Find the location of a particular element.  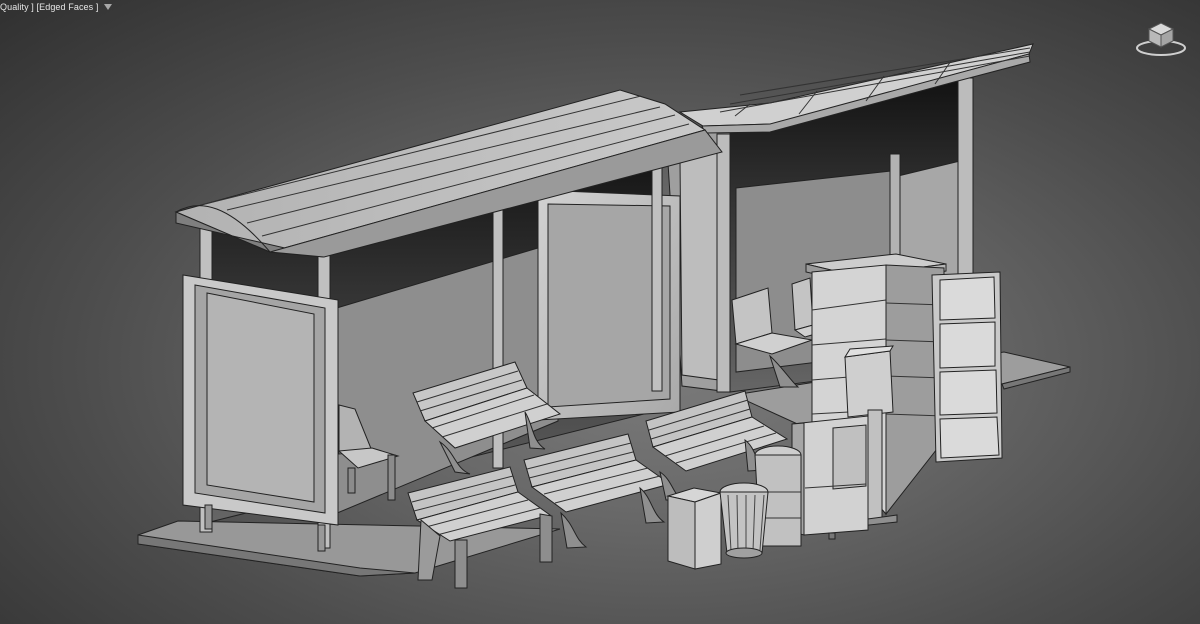

info-cabinet is located at coordinates (830, 477).